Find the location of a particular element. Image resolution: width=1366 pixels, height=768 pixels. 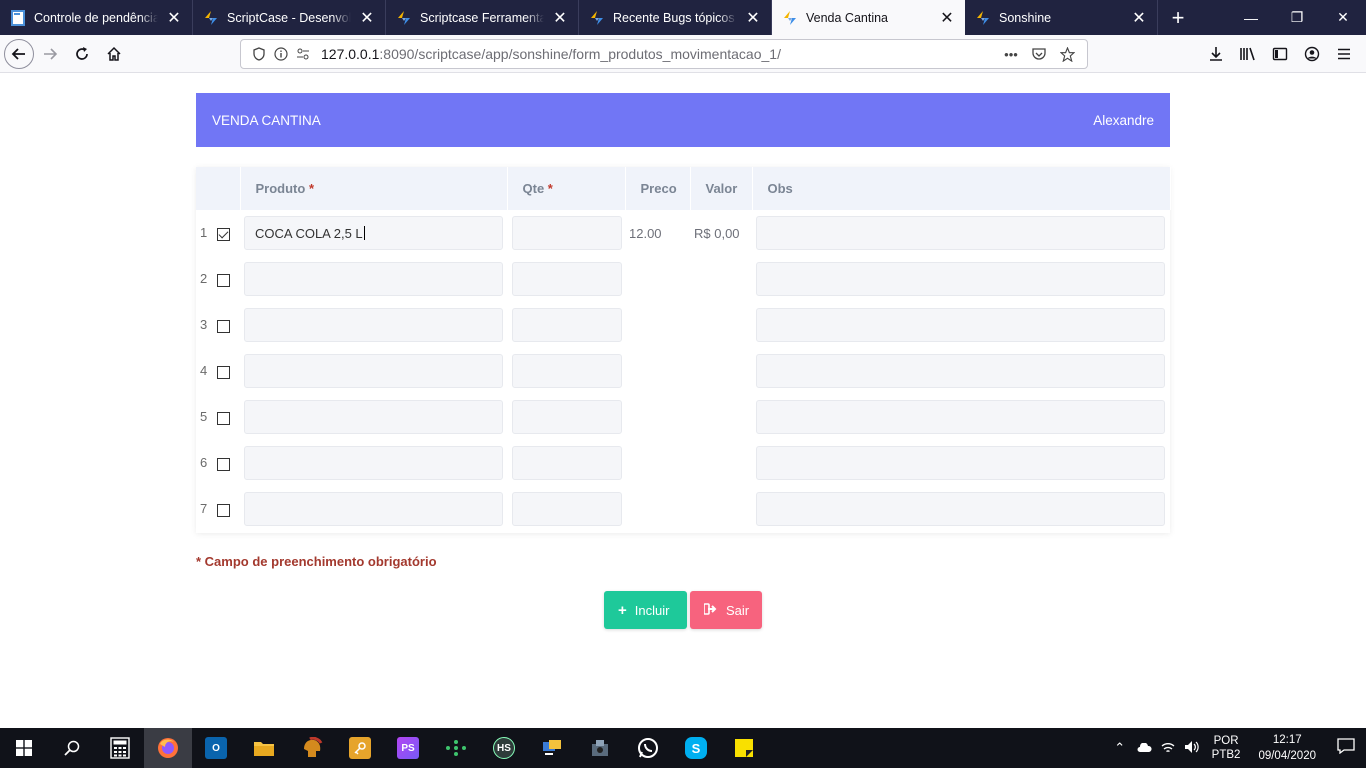

forward-arrow-icon is located at coordinates (50, 54).